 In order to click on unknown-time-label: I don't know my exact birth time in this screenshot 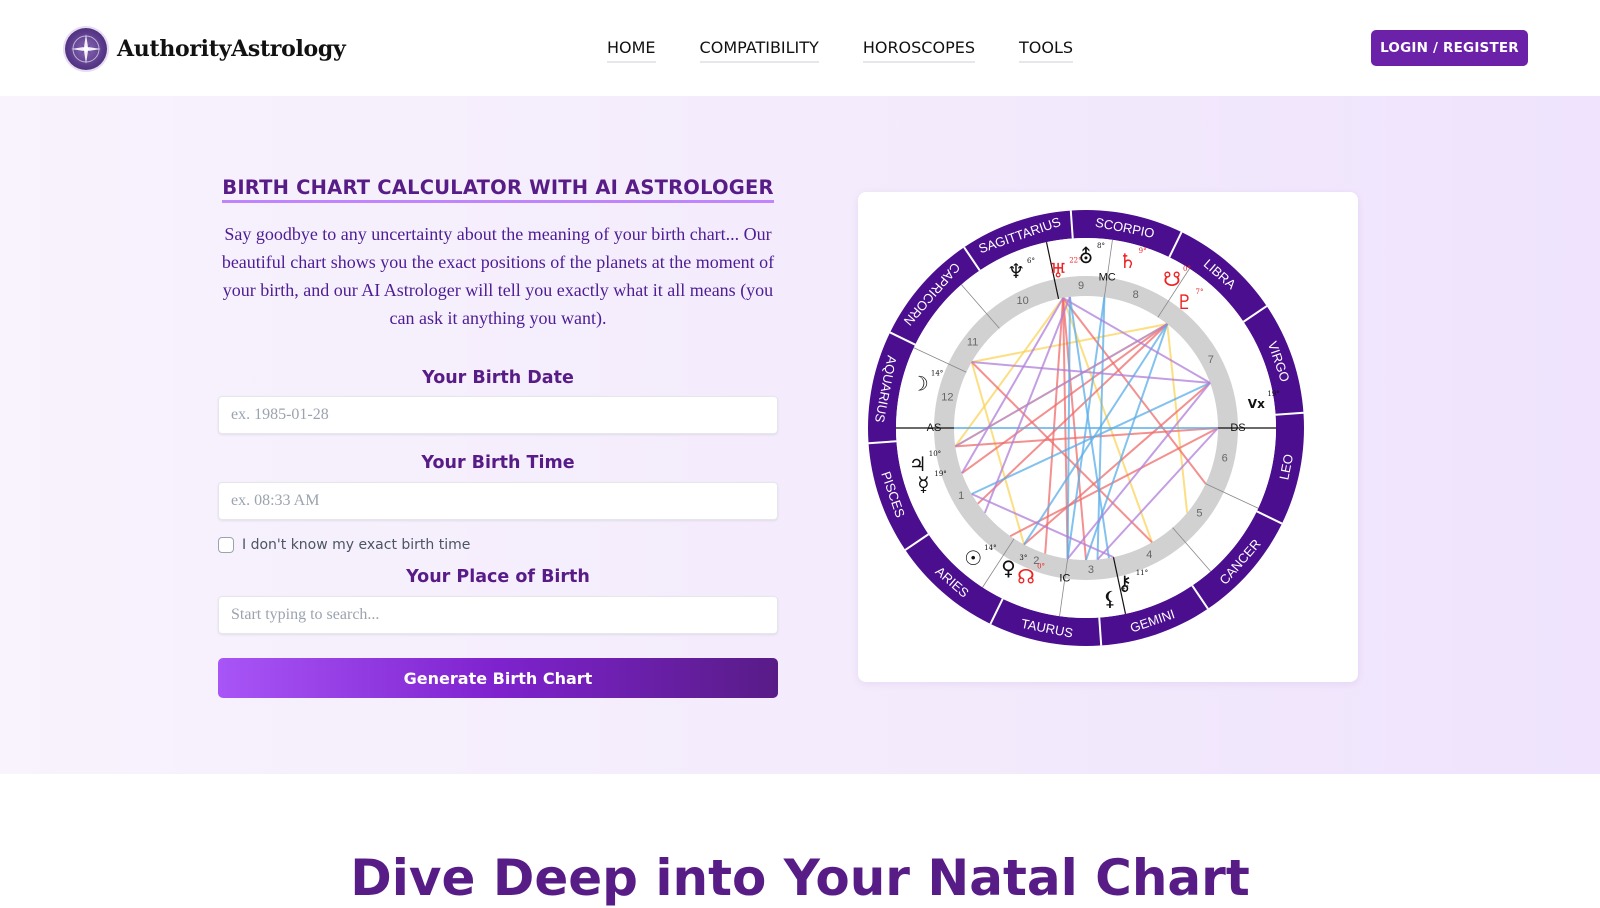, I will do `click(356, 545)`.